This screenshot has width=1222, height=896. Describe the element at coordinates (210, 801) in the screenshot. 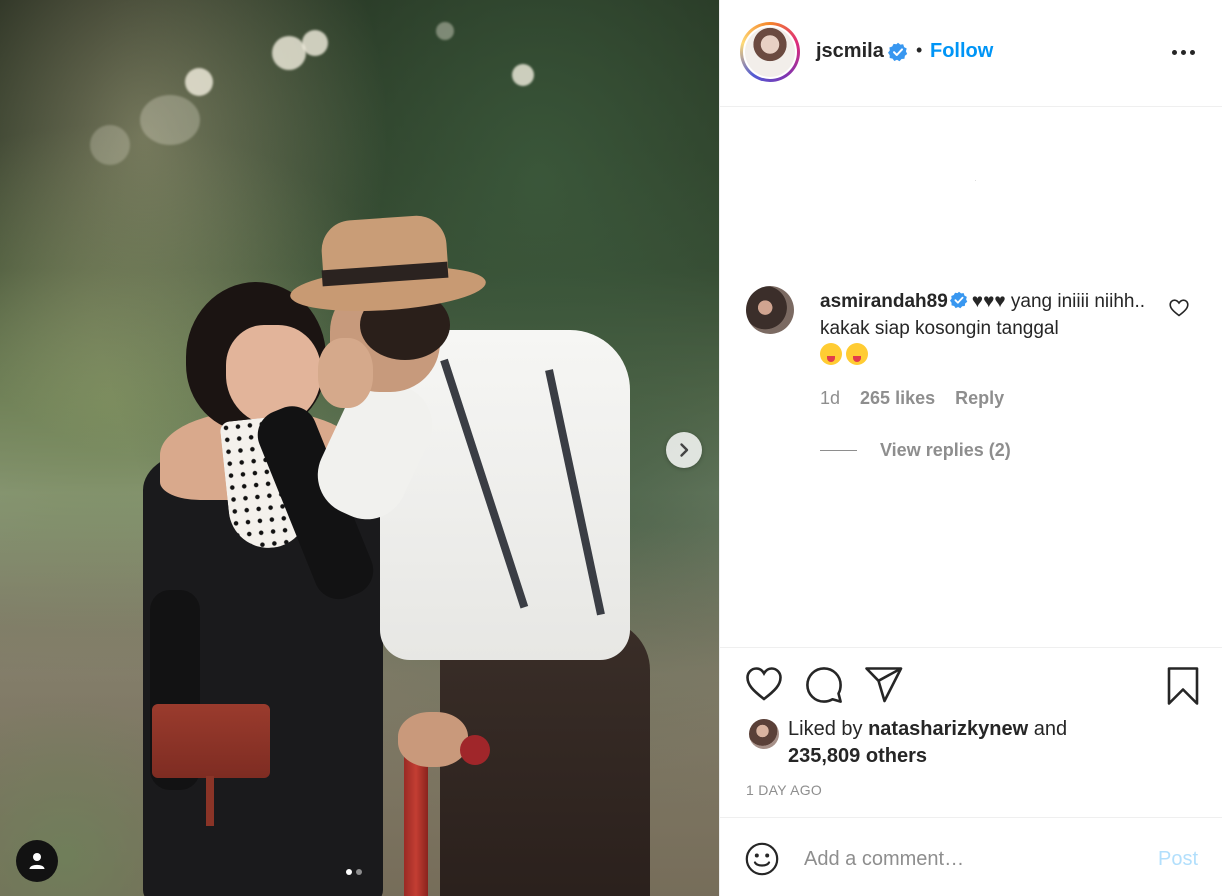

I see `bag-strap` at that location.